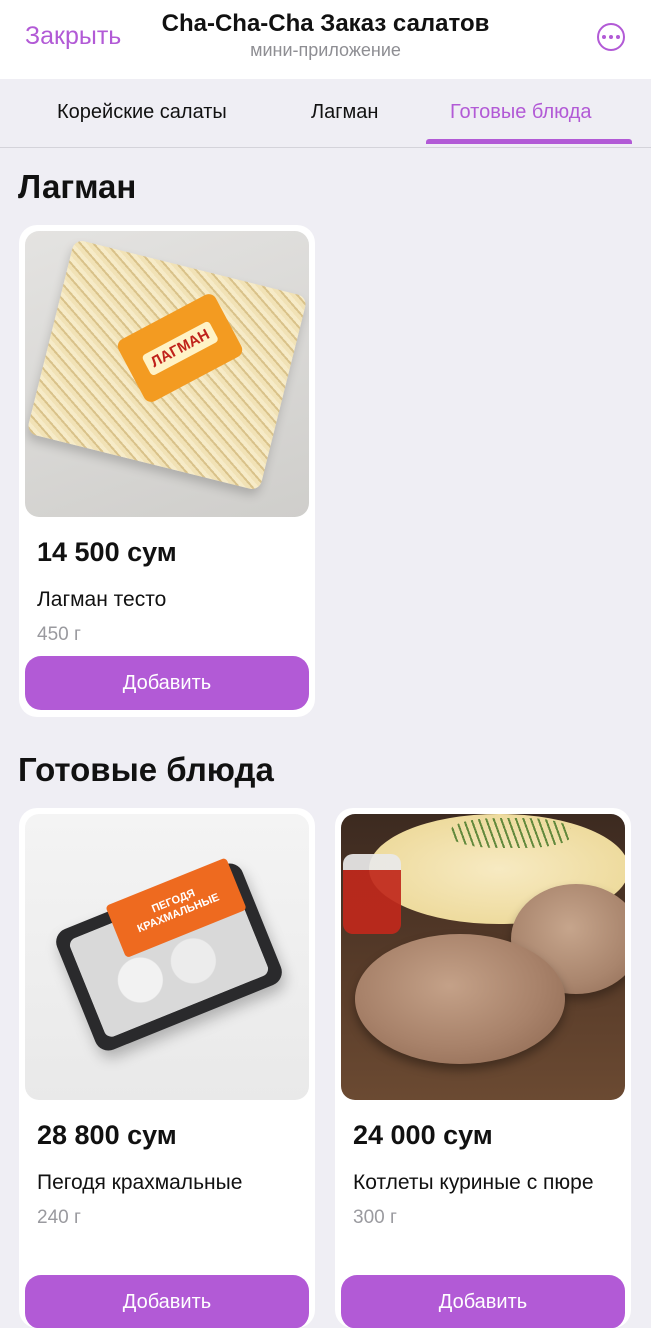  What do you see at coordinates (529, 141) in the screenshot?
I see `active-tab-indicator` at bounding box center [529, 141].